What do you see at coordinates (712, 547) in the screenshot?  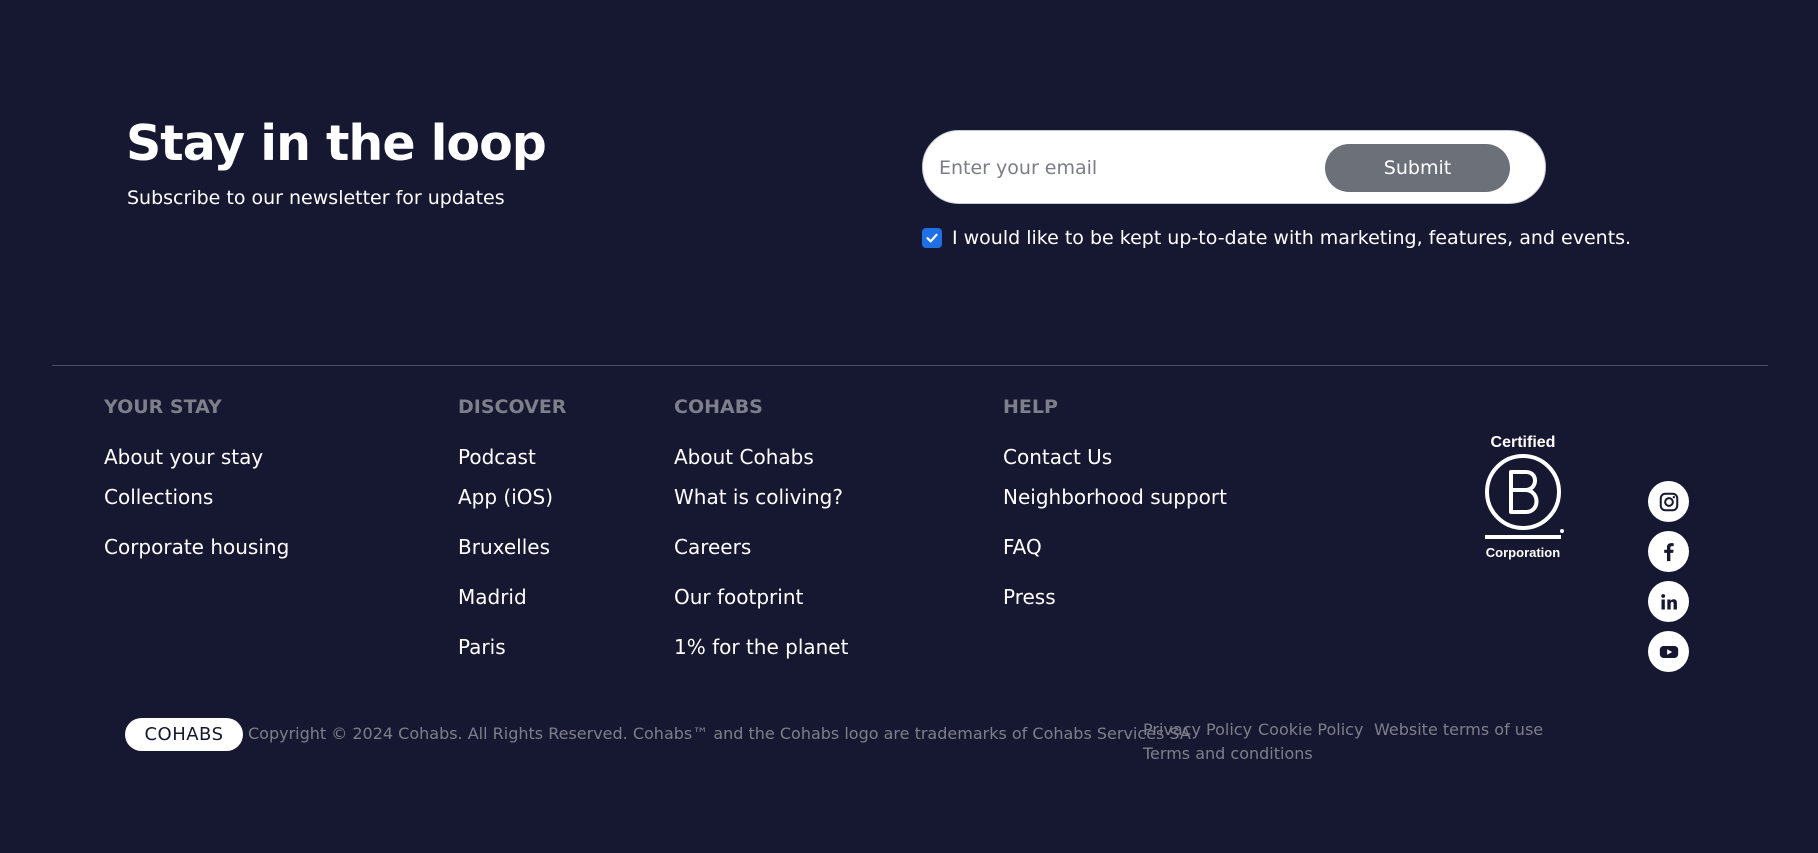 I see `link-careers: Careers` at bounding box center [712, 547].